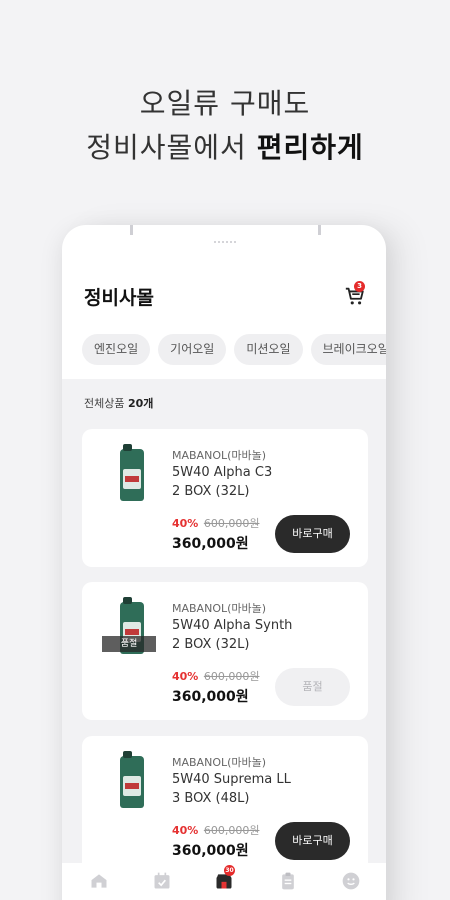 This screenshot has width=450, height=900. What do you see at coordinates (225, 103) in the screenshot?
I see `headline-line1: 오일류 구매도` at bounding box center [225, 103].